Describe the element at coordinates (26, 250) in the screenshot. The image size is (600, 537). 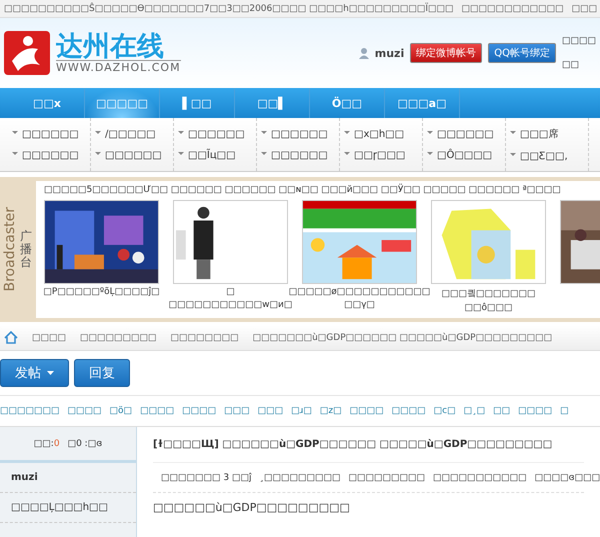
I see `broadcast-label: 广播台` at that location.